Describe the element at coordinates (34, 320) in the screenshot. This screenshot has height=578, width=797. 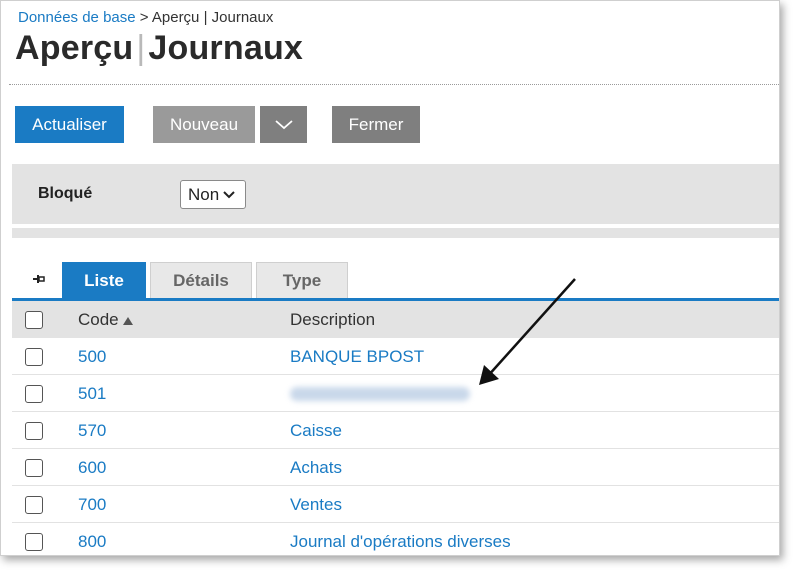
I see `select-all-checkbox` at that location.